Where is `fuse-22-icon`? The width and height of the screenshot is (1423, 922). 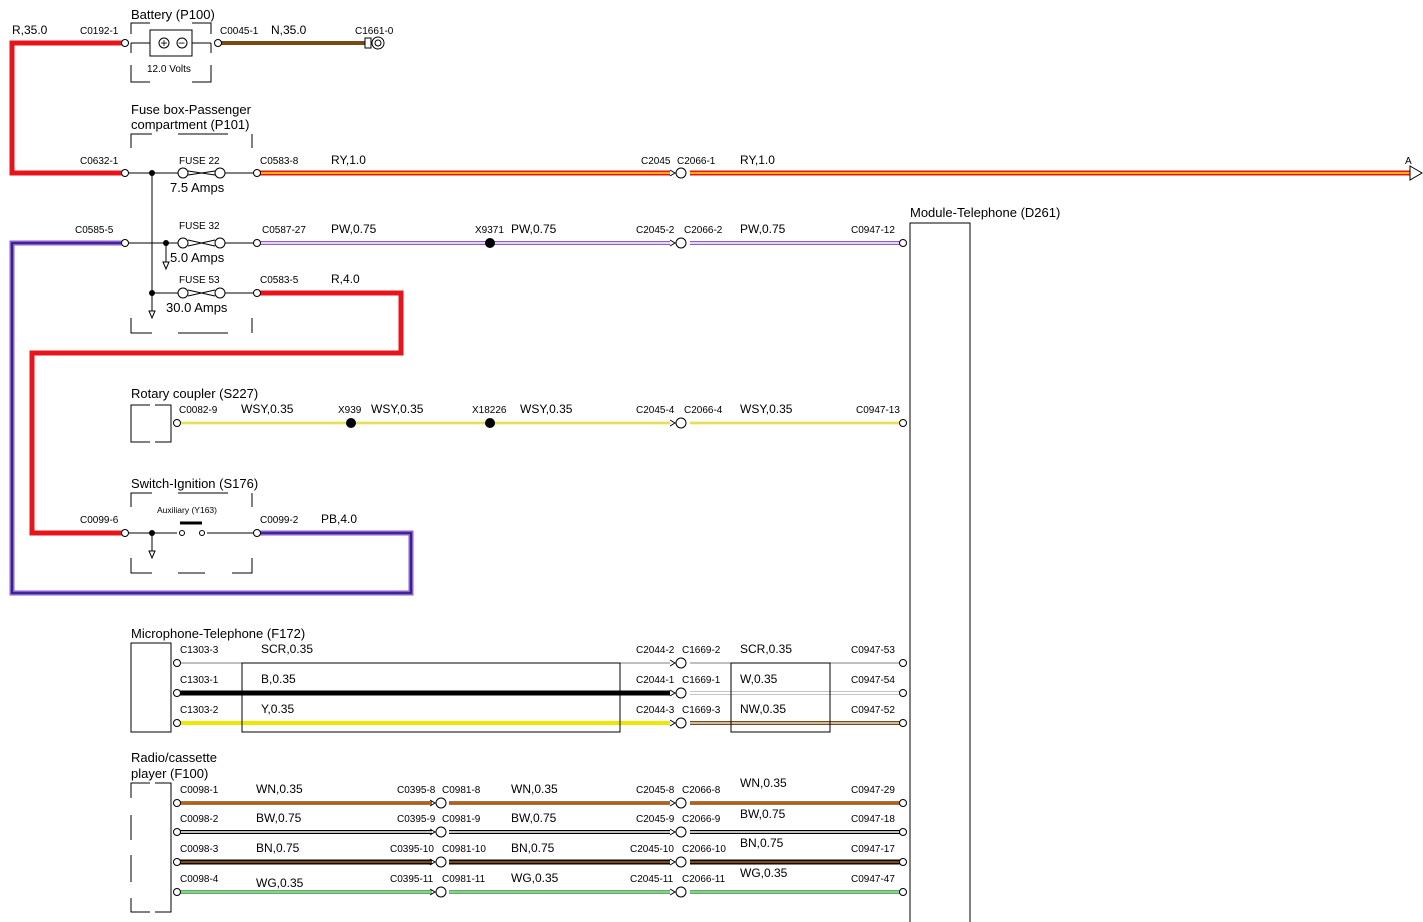
fuse-22-icon is located at coordinates (201, 173).